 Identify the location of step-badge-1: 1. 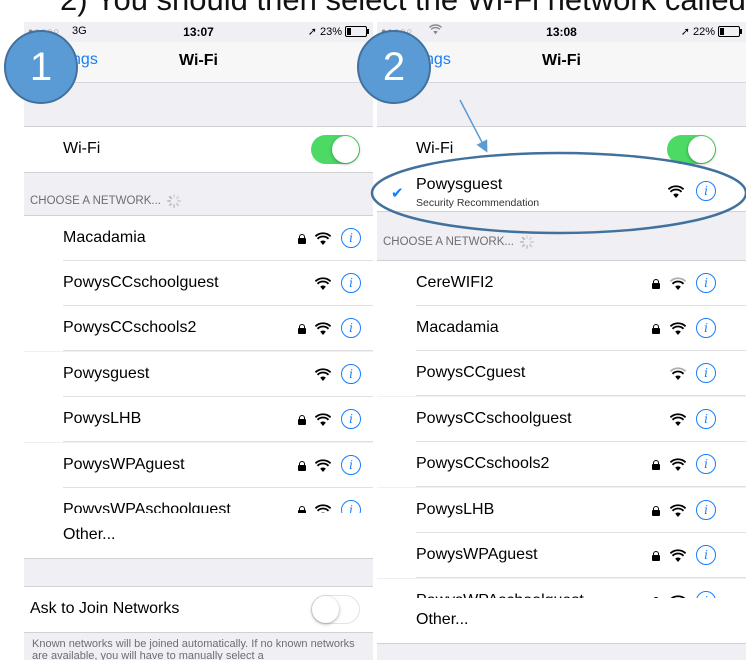
(41, 67).